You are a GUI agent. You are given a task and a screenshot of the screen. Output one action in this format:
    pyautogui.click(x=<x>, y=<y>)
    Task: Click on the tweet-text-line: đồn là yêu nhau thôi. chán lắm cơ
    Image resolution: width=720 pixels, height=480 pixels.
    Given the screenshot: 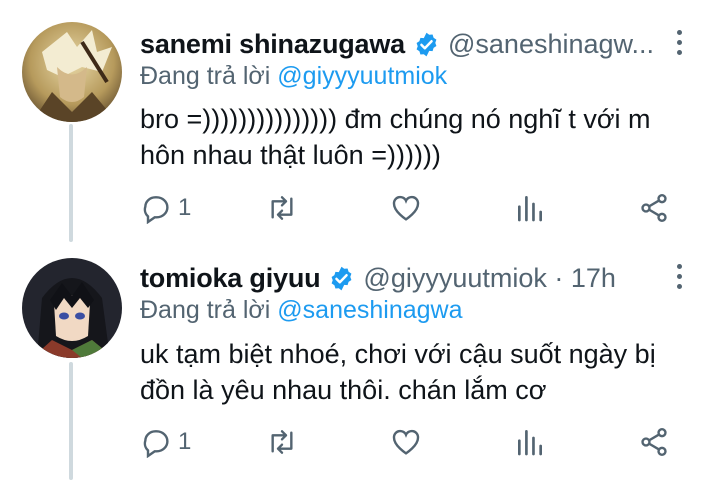 What is the action you would take?
    pyautogui.click(x=343, y=390)
    